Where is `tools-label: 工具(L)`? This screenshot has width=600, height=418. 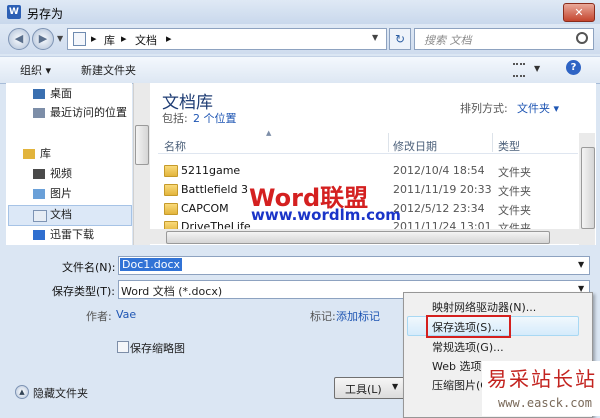 tools-label: 工具(L) is located at coordinates (363, 389).